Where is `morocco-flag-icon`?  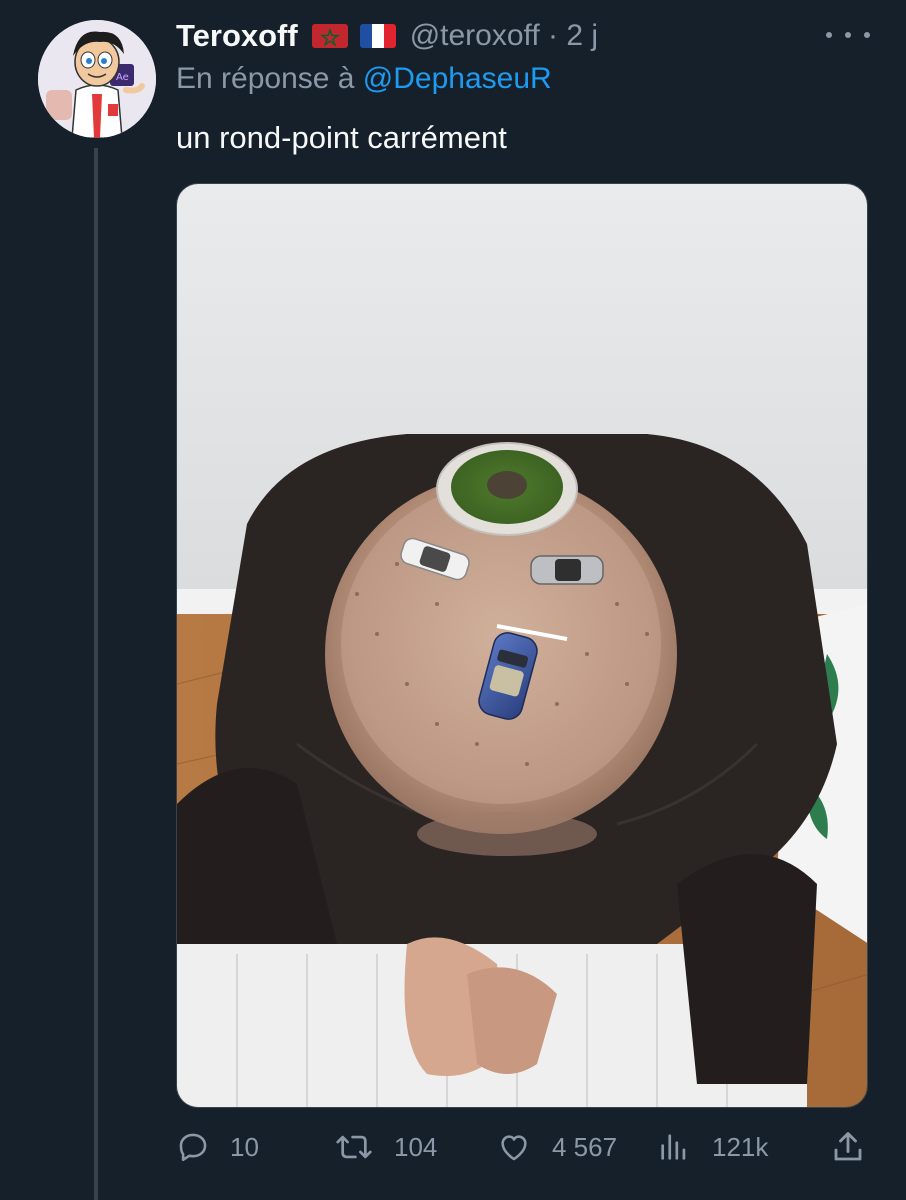
morocco-flag-icon is located at coordinates (329, 36).